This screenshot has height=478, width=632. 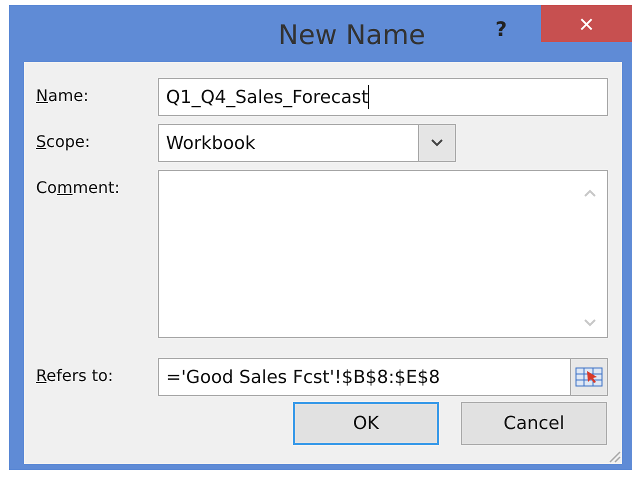 What do you see at coordinates (501, 29) in the screenshot?
I see `help-button: ?` at bounding box center [501, 29].